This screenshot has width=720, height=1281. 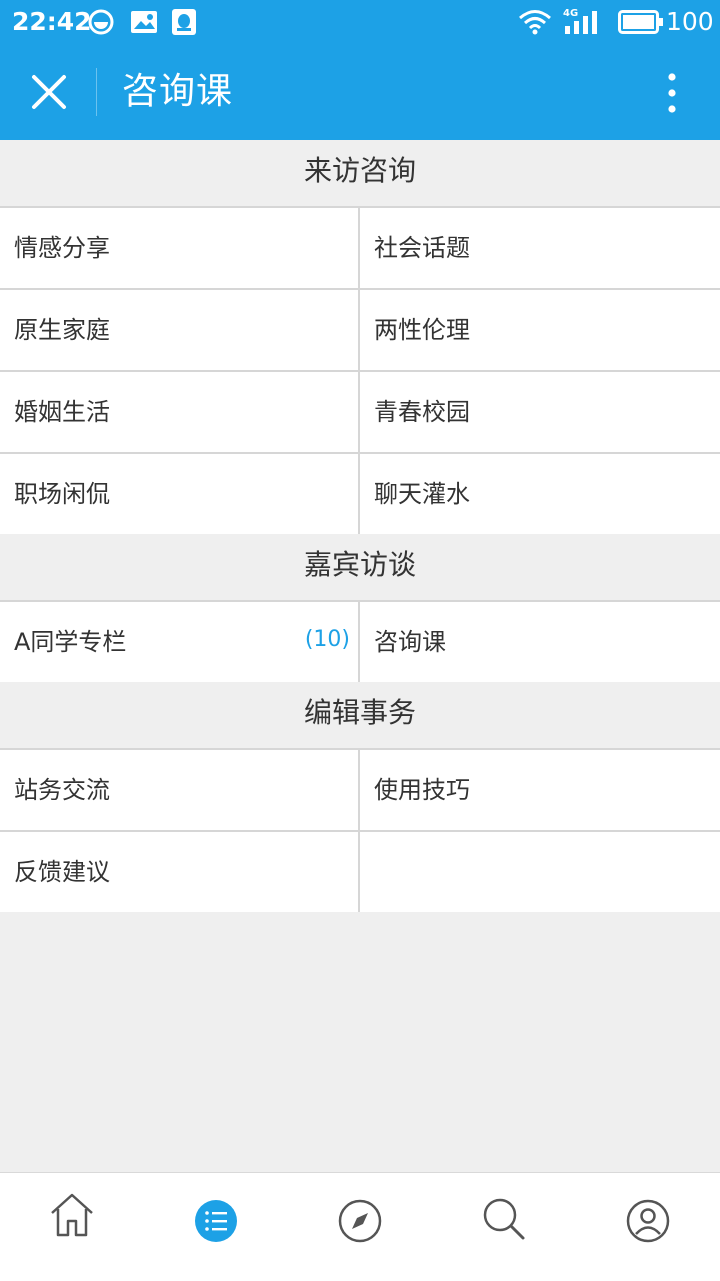 What do you see at coordinates (539, 330) in the screenshot?
I see `category-item: 两性伦理` at bounding box center [539, 330].